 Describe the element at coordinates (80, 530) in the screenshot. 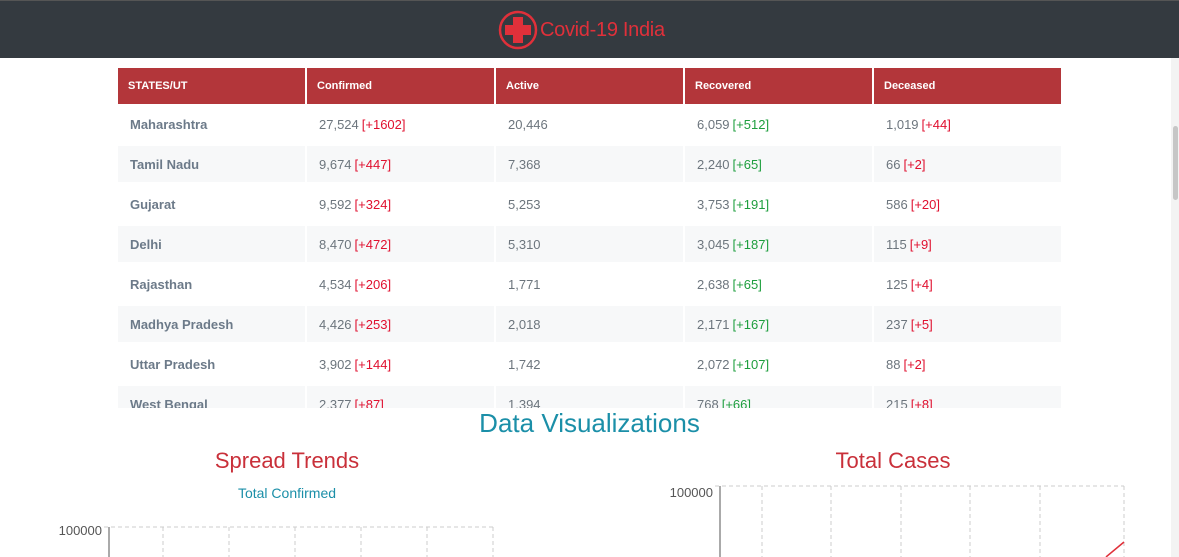

I see `y-tick-label: 100000` at that location.